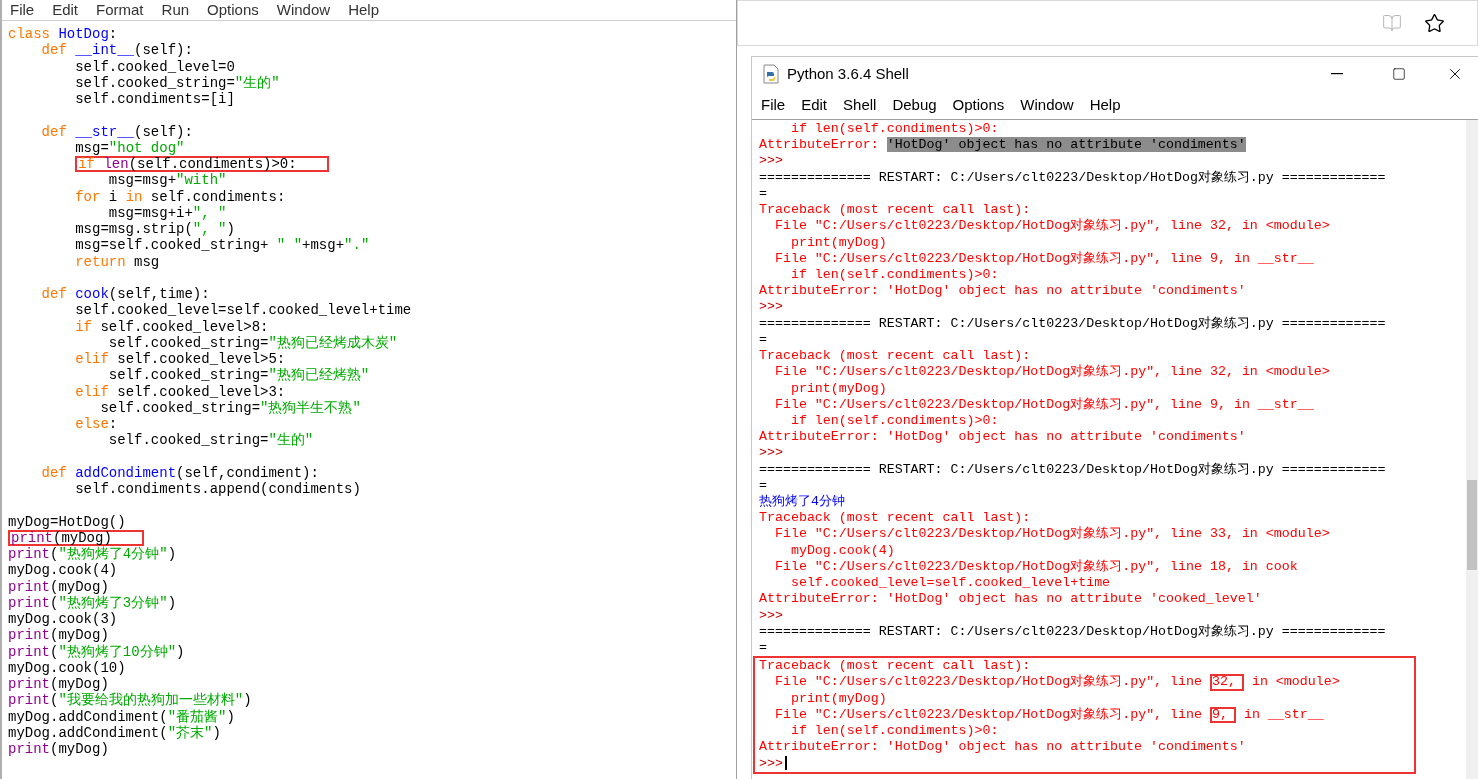 The image size is (1478, 779). What do you see at coordinates (1337, 74) in the screenshot?
I see `minimize-icon` at bounding box center [1337, 74].